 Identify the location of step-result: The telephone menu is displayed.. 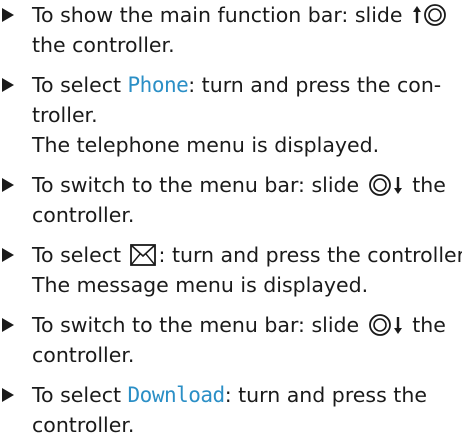
(206, 145).